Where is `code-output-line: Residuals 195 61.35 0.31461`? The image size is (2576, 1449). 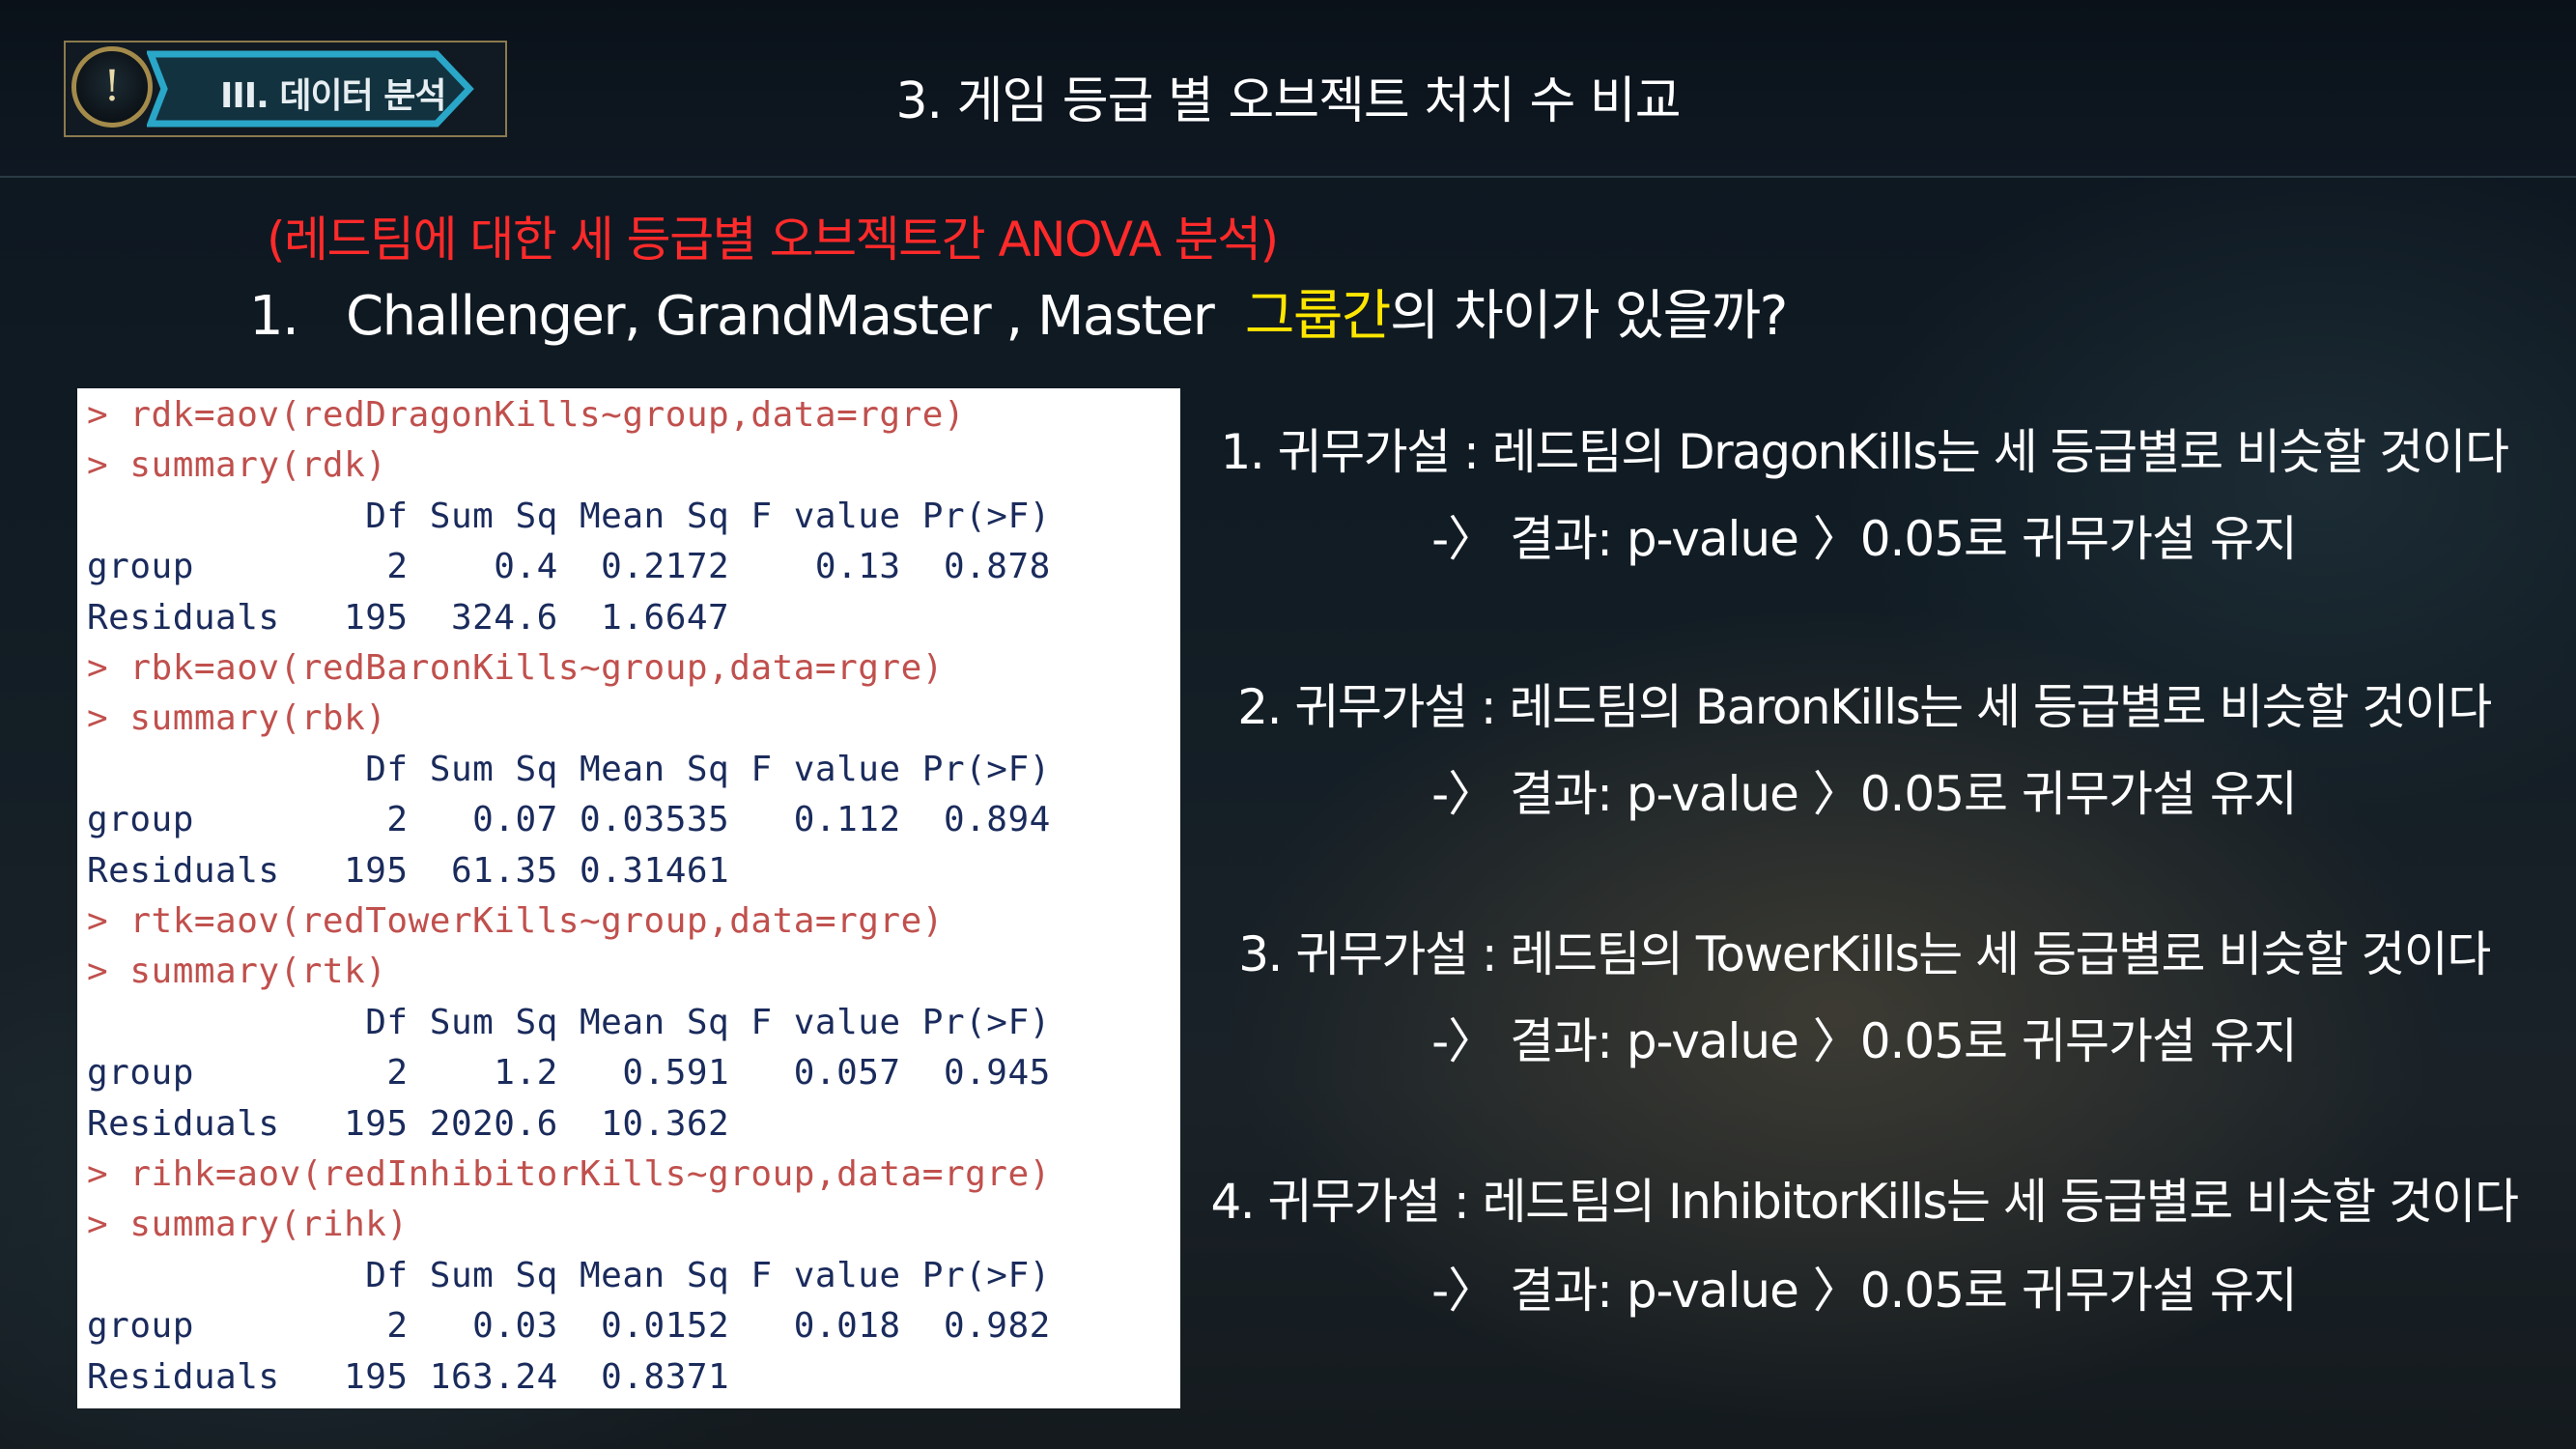 code-output-line: Residuals 195 61.35 0.31461 is located at coordinates (408, 870).